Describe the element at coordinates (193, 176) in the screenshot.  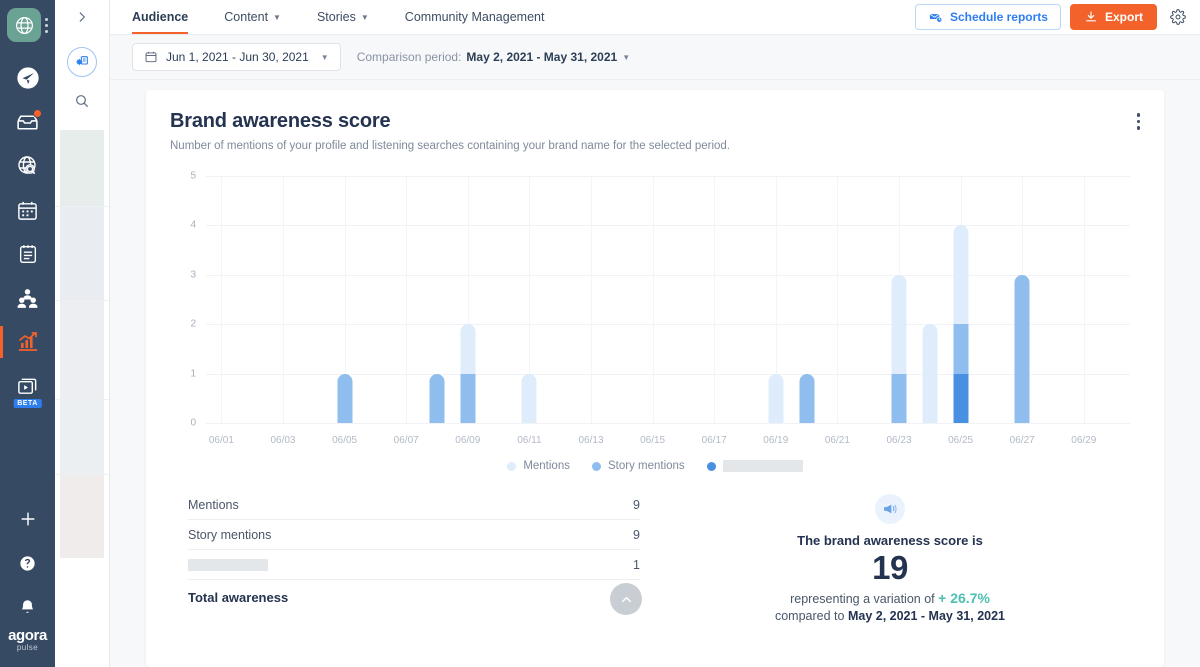
I see `y-axis-tick: 5` at that location.